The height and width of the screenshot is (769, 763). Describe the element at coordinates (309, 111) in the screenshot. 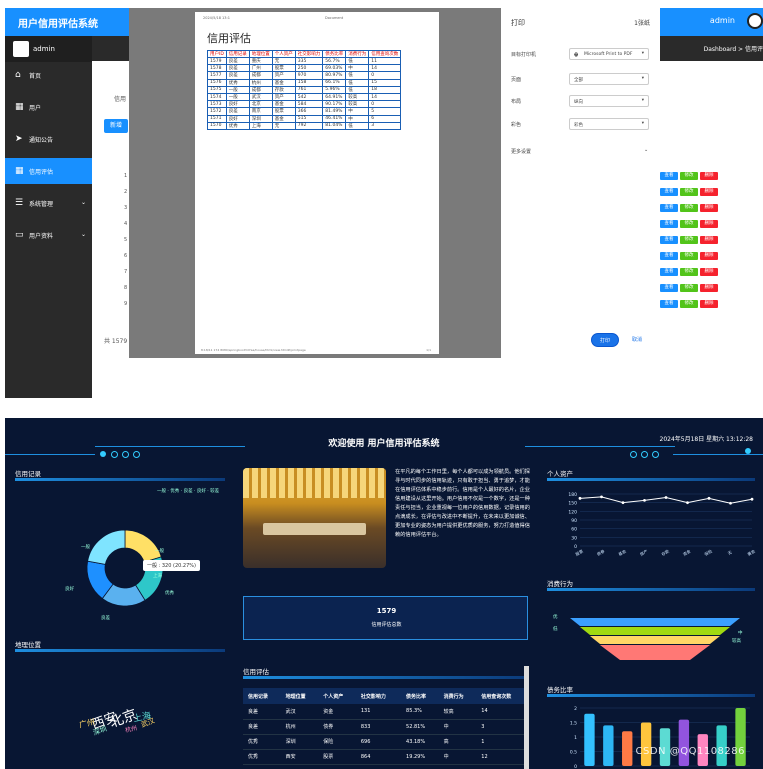

I see `table-cell: 366` at that location.